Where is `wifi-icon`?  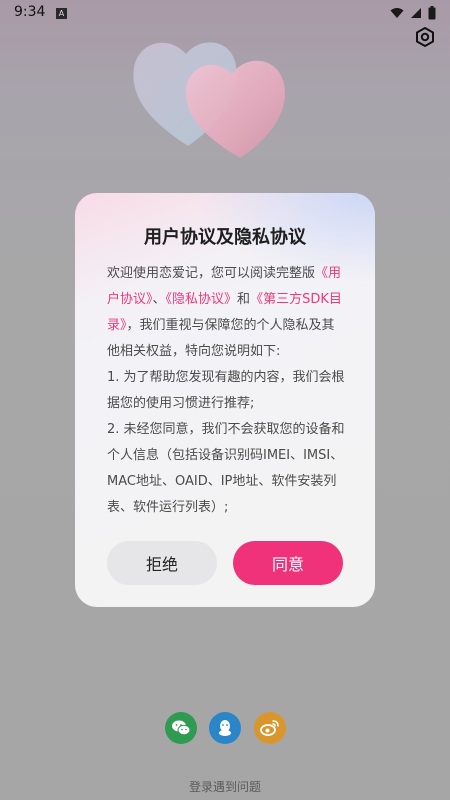 wifi-icon is located at coordinates (397, 13).